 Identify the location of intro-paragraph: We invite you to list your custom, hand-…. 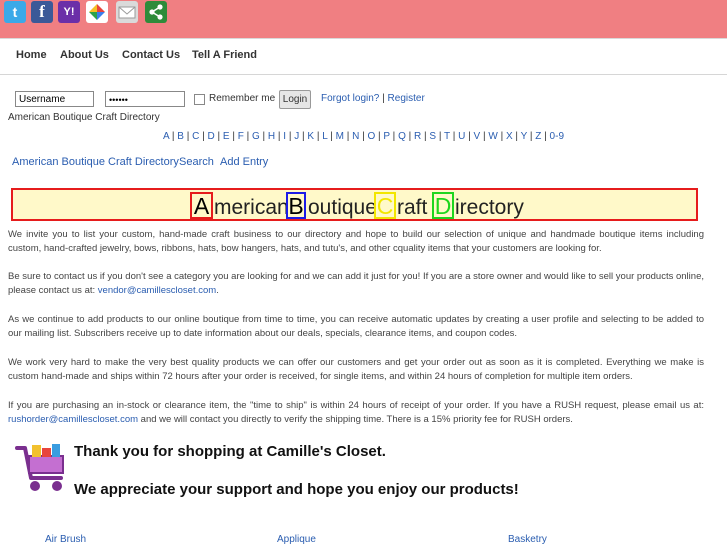
(356, 241).